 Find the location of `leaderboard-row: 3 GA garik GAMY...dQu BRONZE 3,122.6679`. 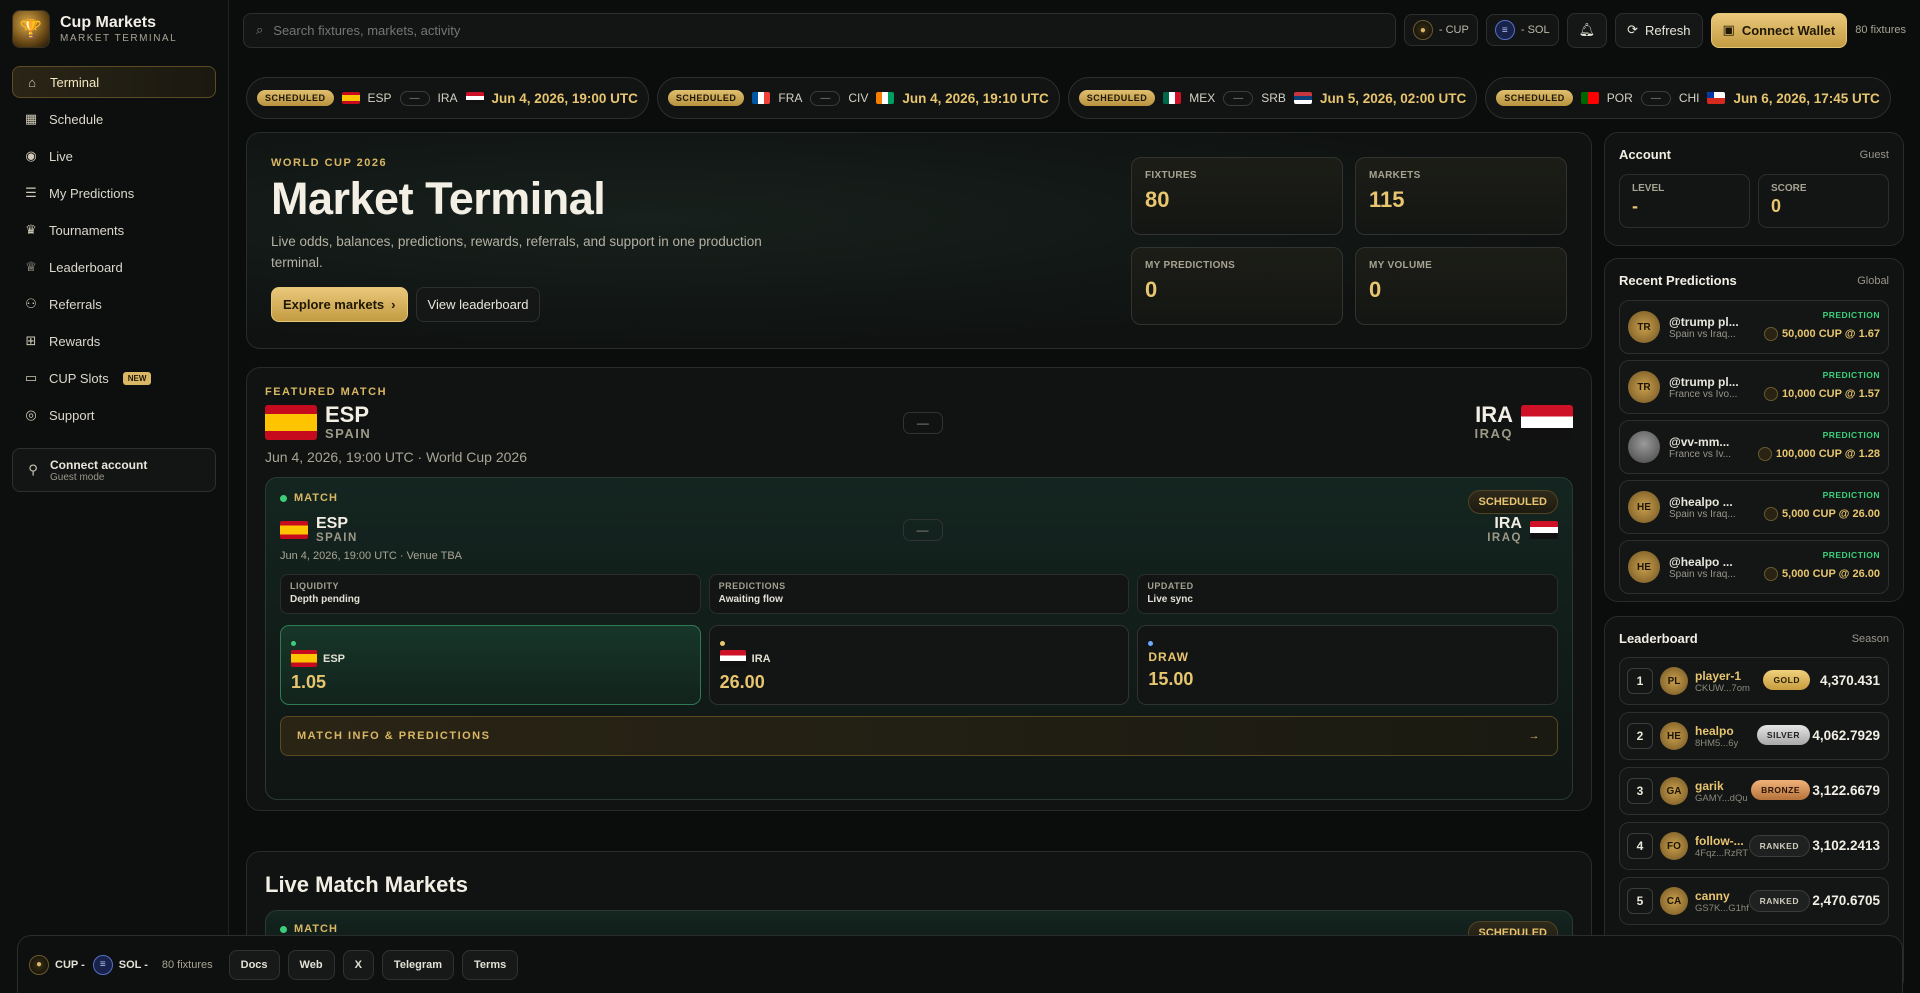

leaderboard-row: 3 GA garik GAMY...dQu BRONZE 3,122.6679 is located at coordinates (1754, 791).